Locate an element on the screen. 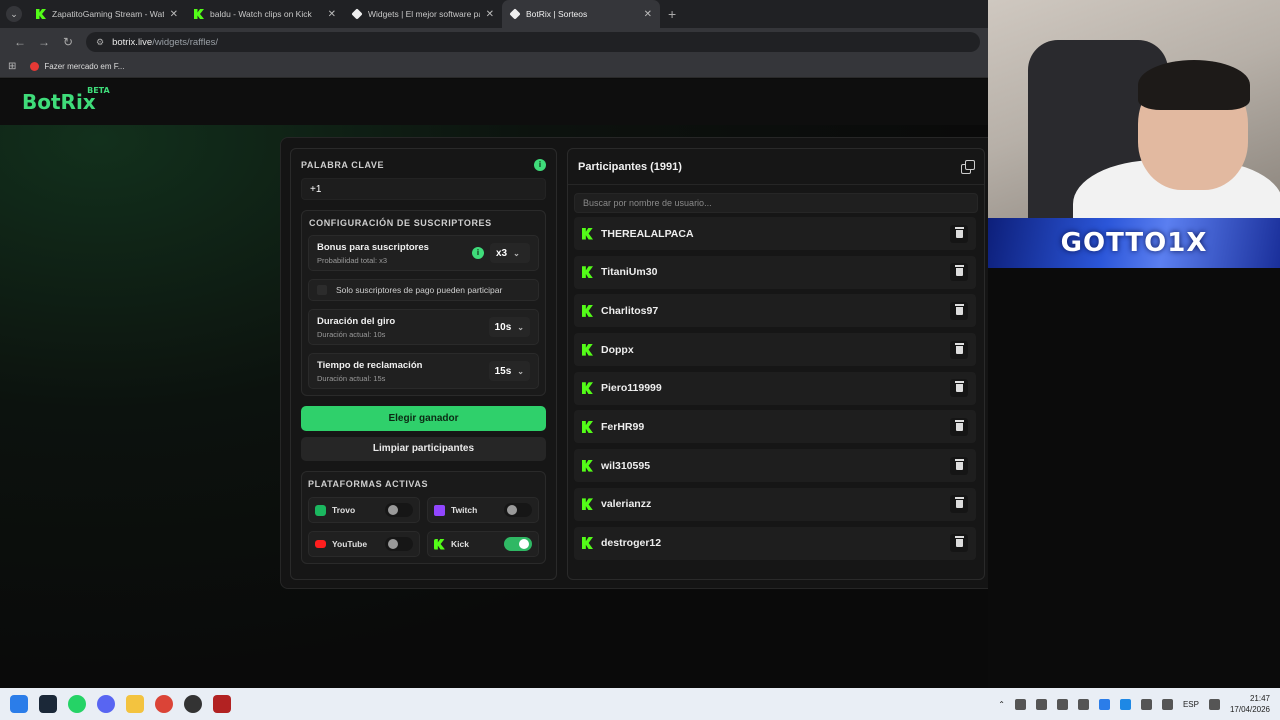 Image resolution: width=1280 pixels, height=720 pixels. twitch-toggle is located at coordinates (518, 510).